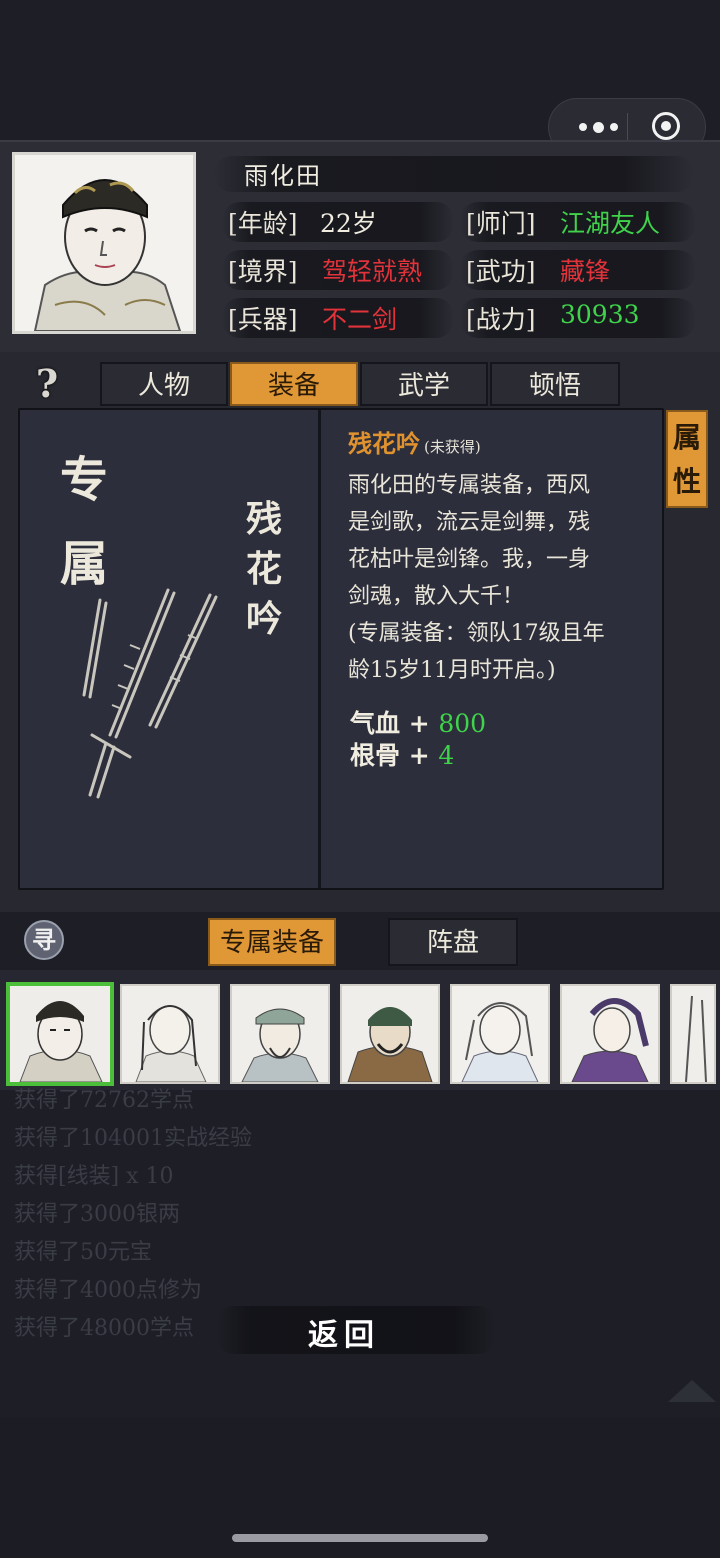 The image size is (720, 1558). What do you see at coordinates (264, 569) in the screenshot?
I see `equipment-name-char-2: 花` at bounding box center [264, 569].